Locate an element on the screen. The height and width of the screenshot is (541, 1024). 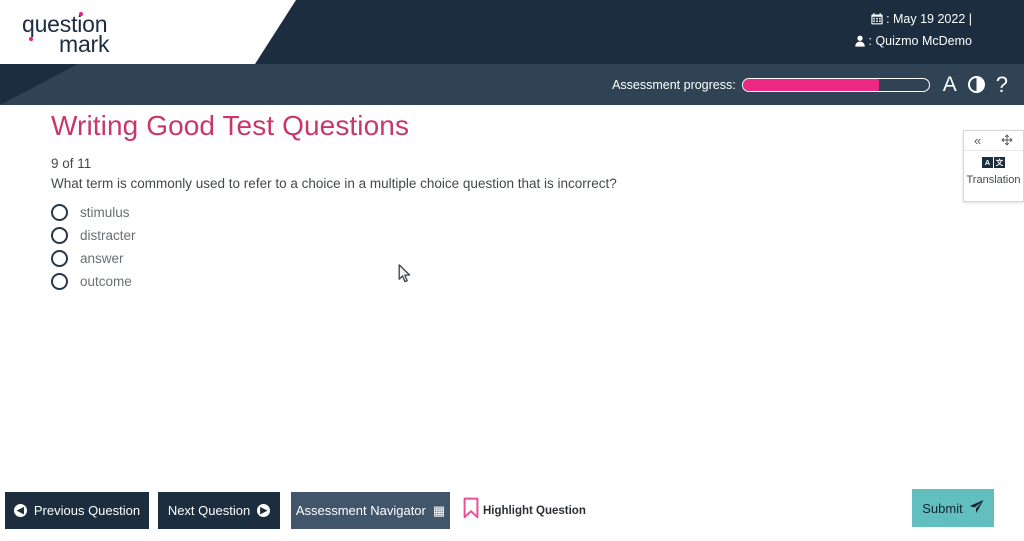
highlight-question-label: Highlight Question is located at coordinates (534, 510).